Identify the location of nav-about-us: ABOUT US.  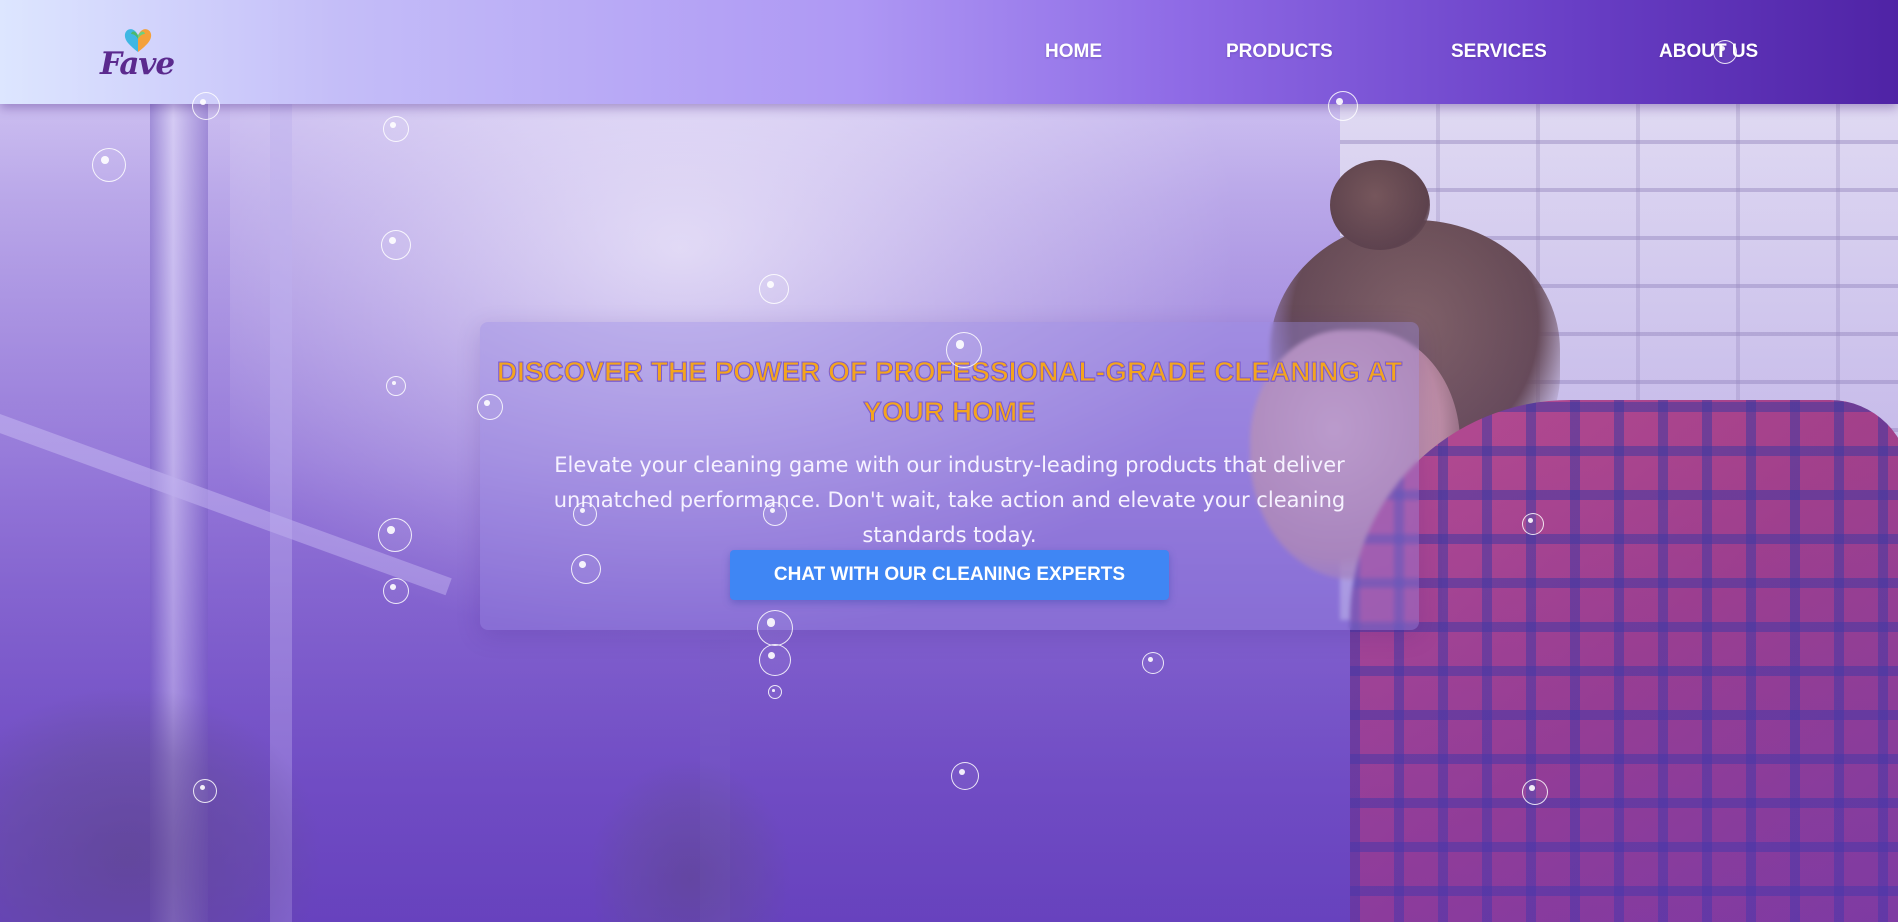
(1708, 52).